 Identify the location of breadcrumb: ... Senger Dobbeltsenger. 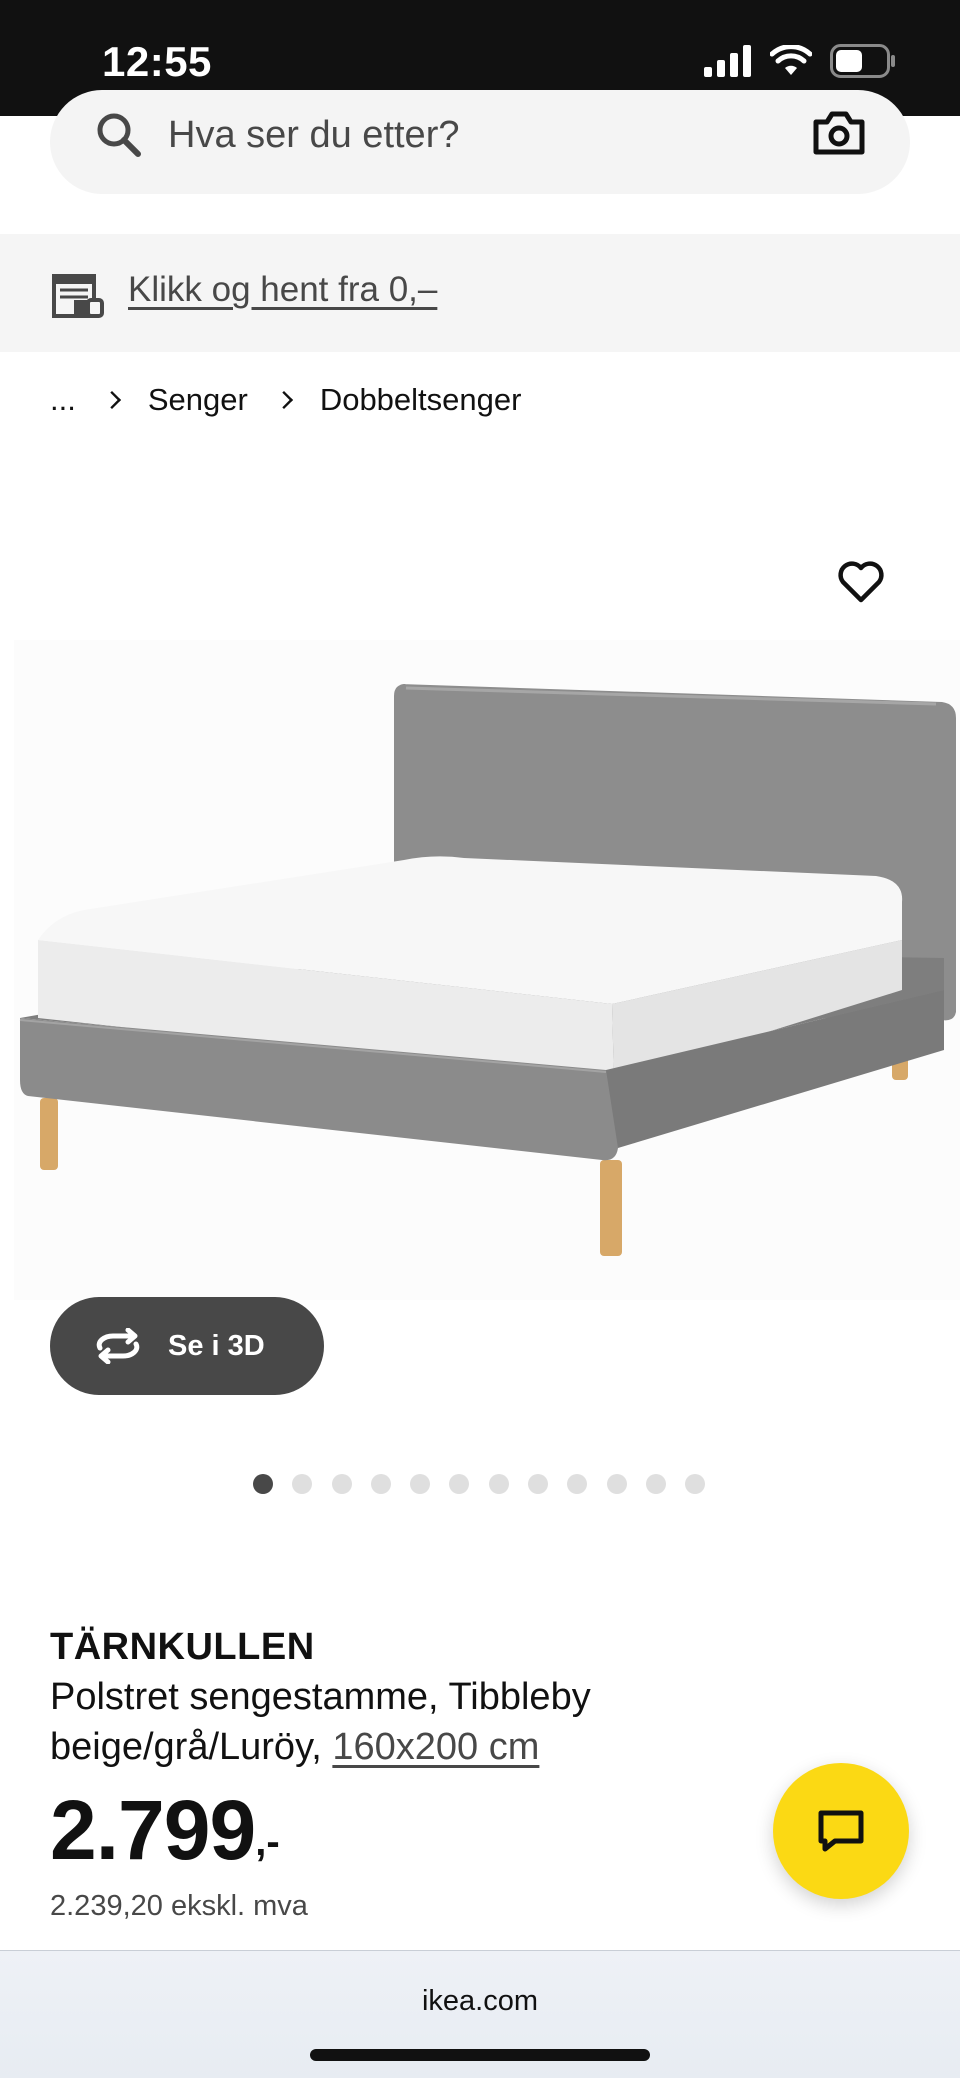
(285, 400).